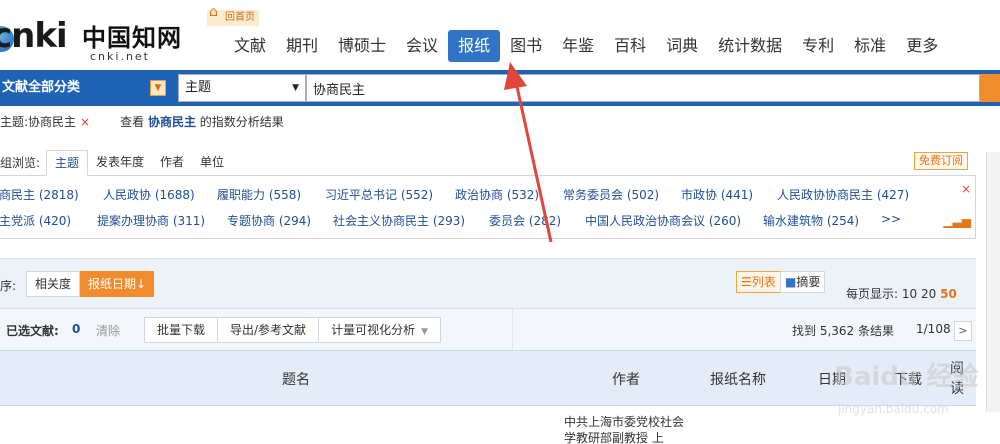 The width and height of the screenshot is (1000, 444). I want to click on index-prefix: 查看, so click(132, 122).